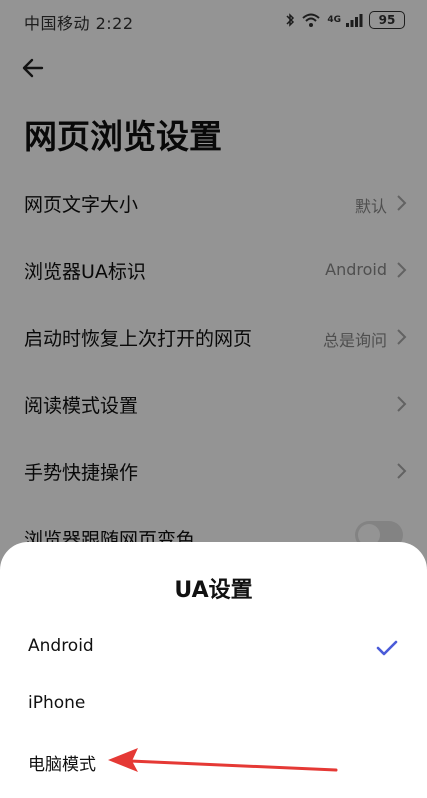  Describe the element at coordinates (57, 703) in the screenshot. I see `option-label: iPhone` at that location.